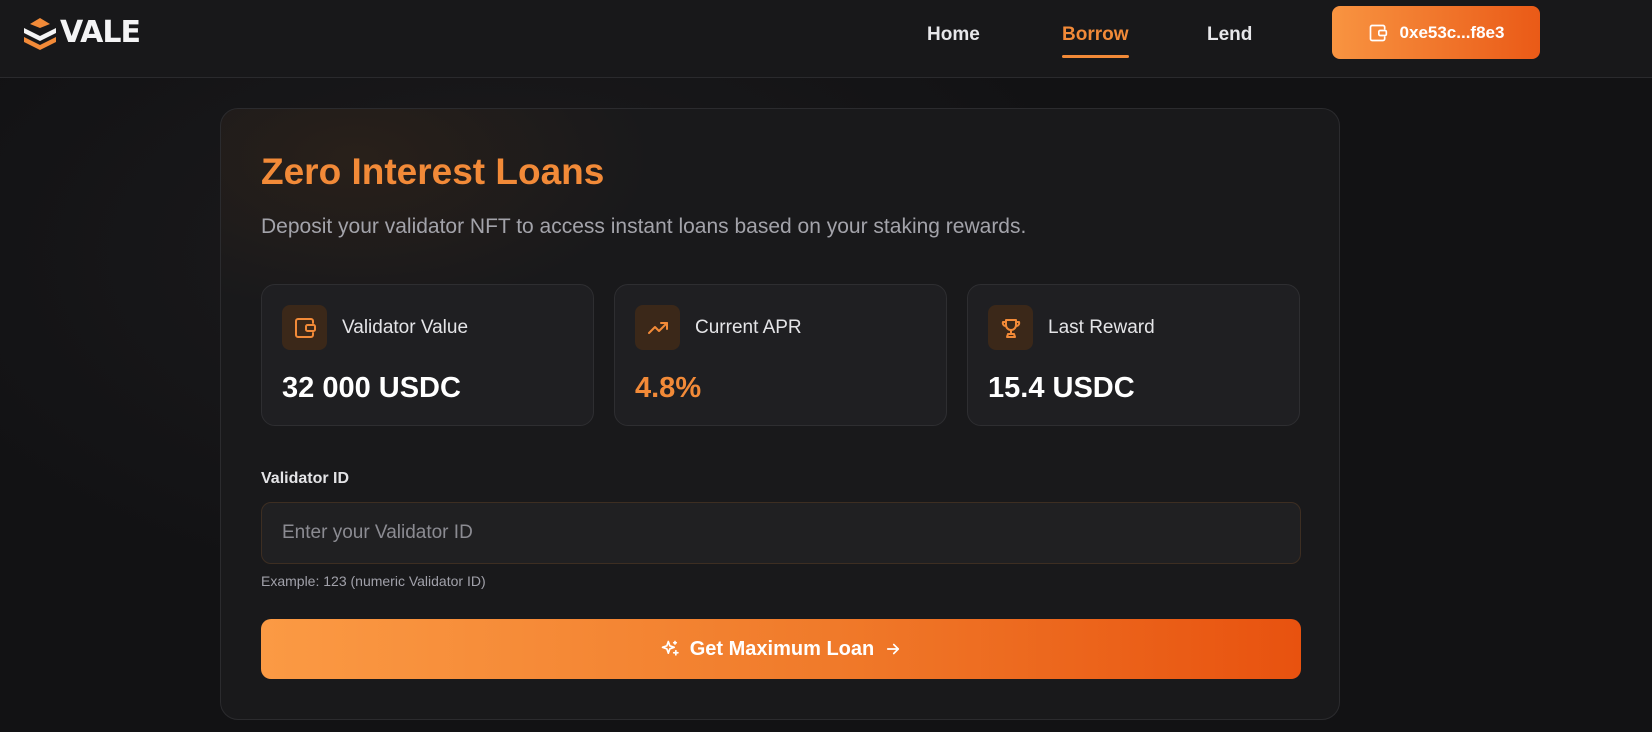  I want to click on active-tab-indicator, so click(1095, 56).